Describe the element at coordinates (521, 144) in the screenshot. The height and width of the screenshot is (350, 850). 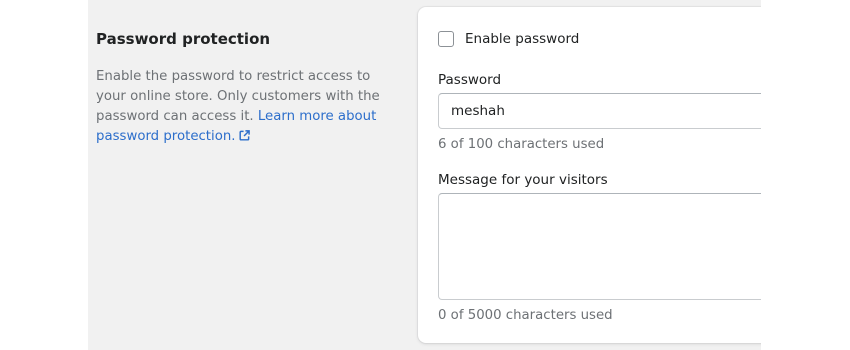
I see `password-character-count: 6 of 100 characters used` at that location.